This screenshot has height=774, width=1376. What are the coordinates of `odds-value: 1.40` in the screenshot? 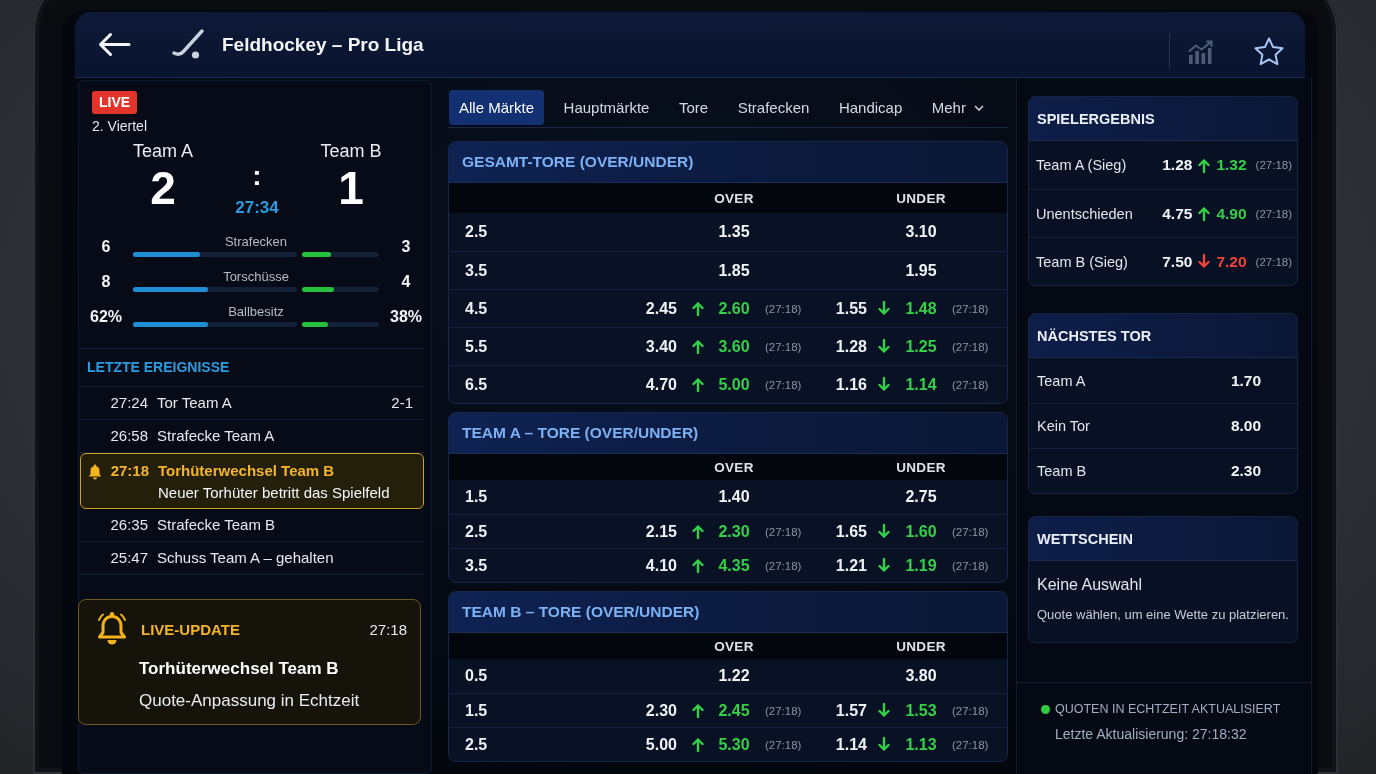 It's located at (734, 497).